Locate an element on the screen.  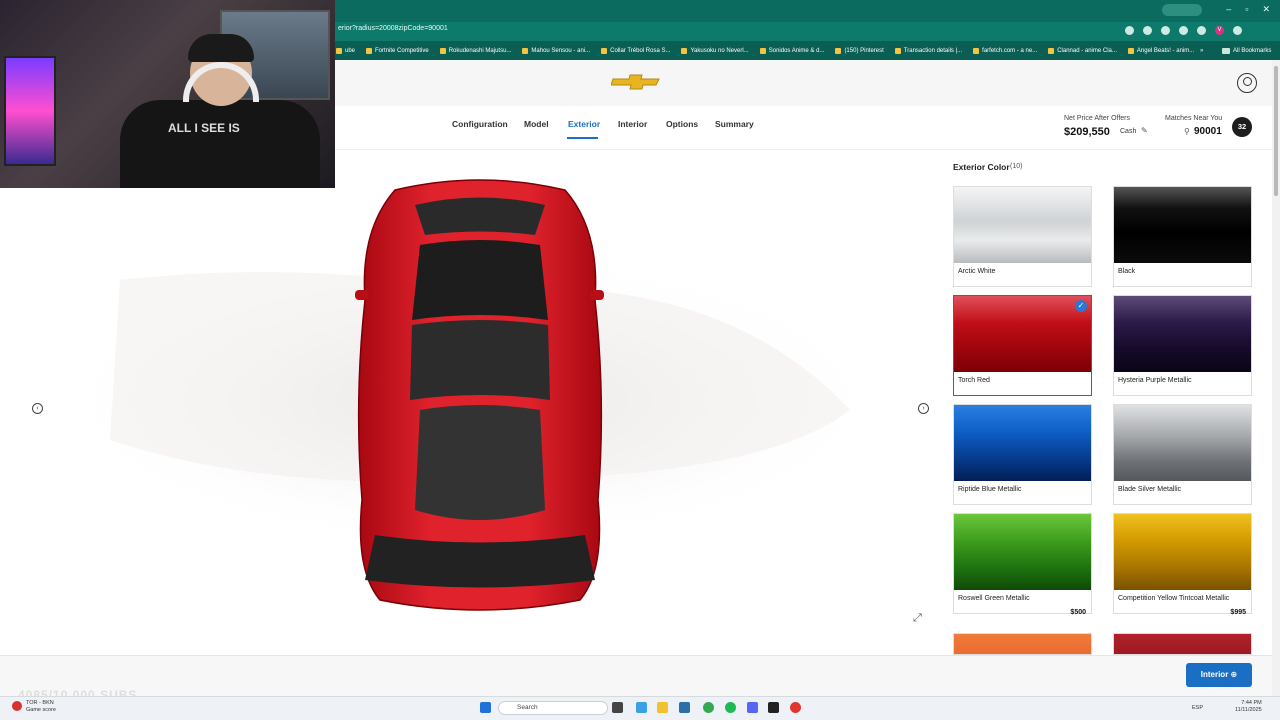
tab-model: Model is located at coordinates (536, 124).